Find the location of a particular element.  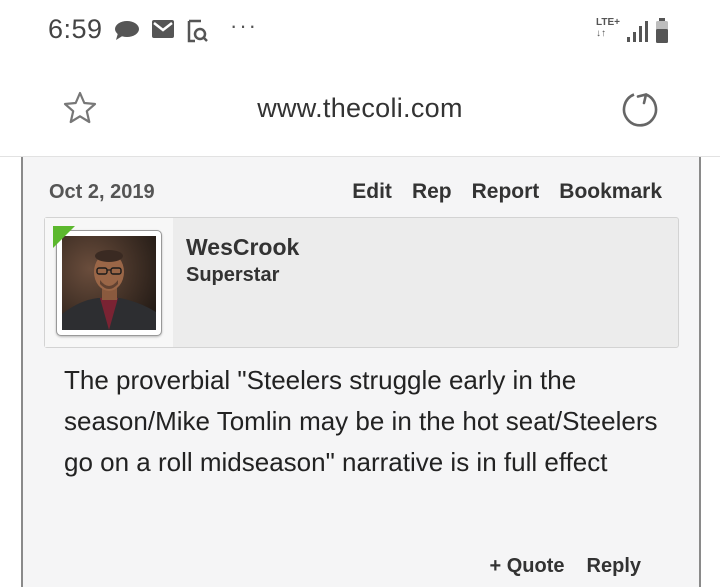

status-bar: 6:59 ··· LTE+ ↓↑ is located at coordinates (360, 31).